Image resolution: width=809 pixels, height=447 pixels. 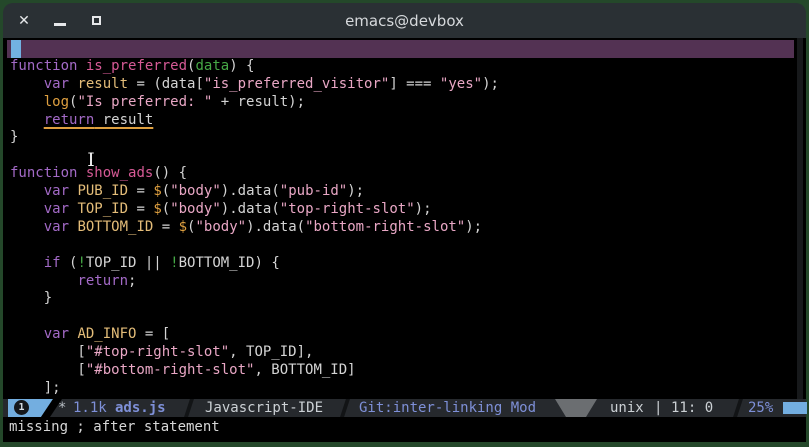 What do you see at coordinates (98, 119) in the screenshot?
I see `code-line: return result` at bounding box center [98, 119].